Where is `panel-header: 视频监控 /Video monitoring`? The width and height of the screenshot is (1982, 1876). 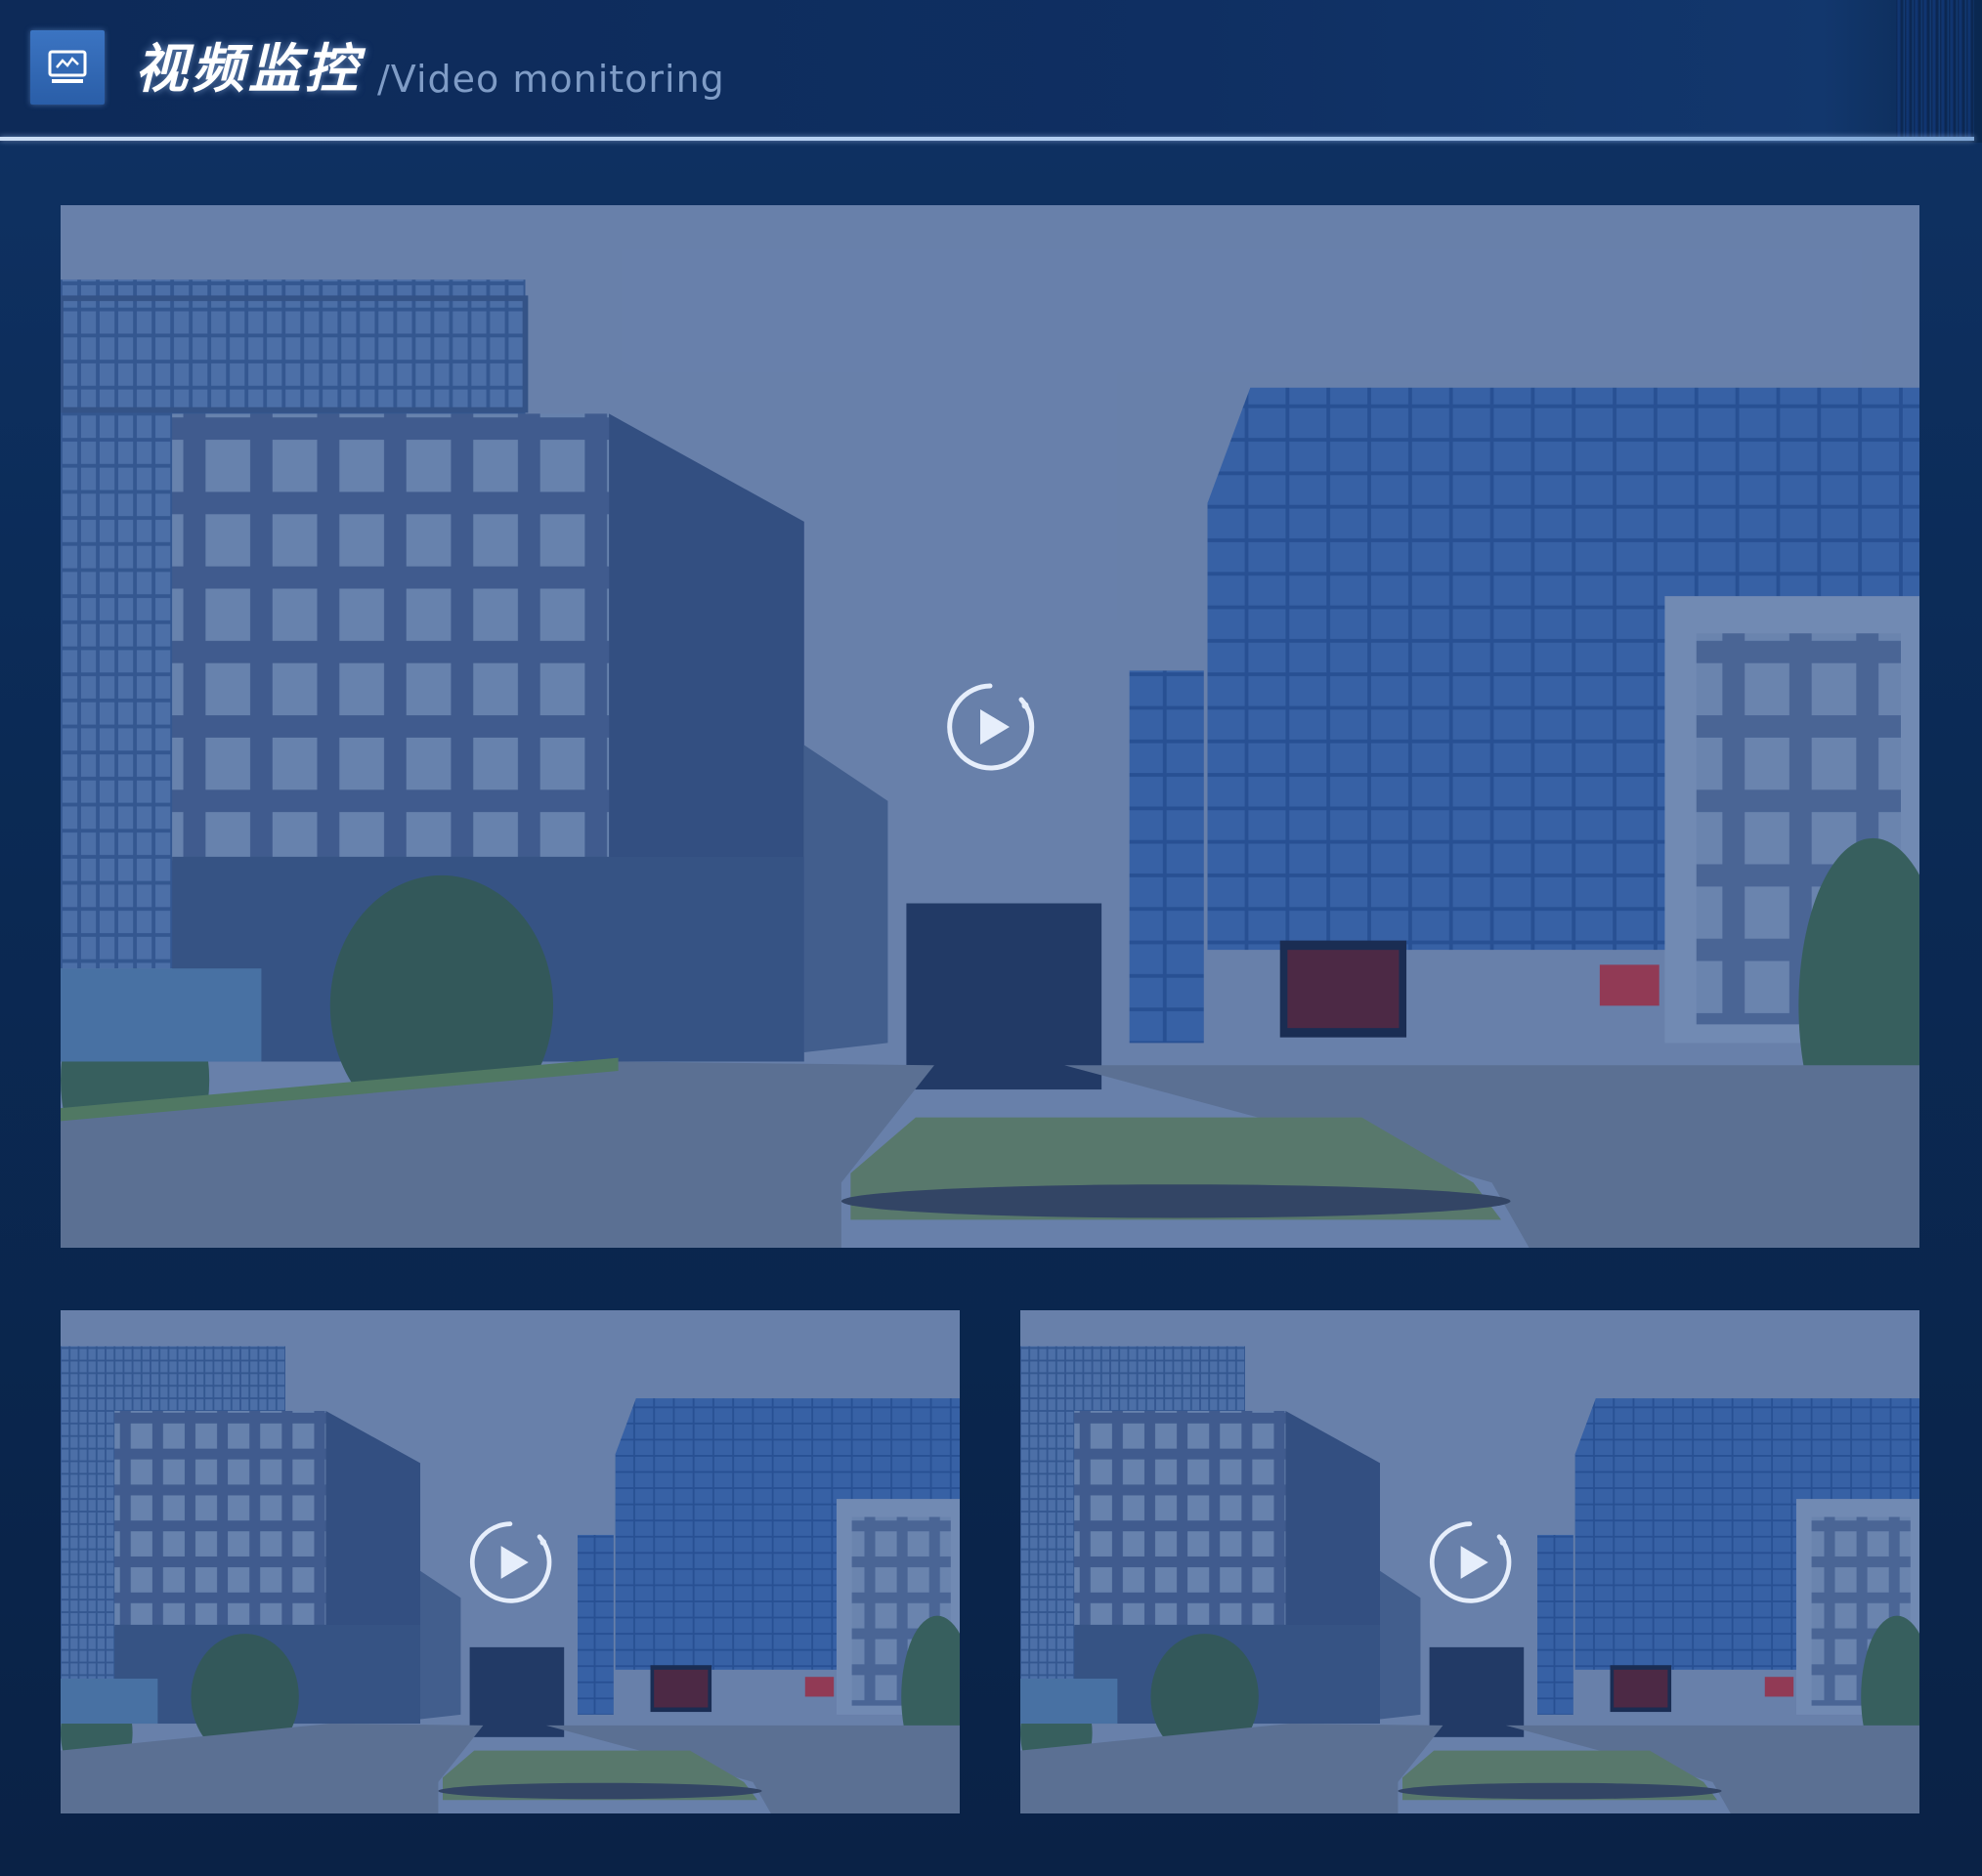 panel-header: 视频监控 /Video monitoring is located at coordinates (991, 71).